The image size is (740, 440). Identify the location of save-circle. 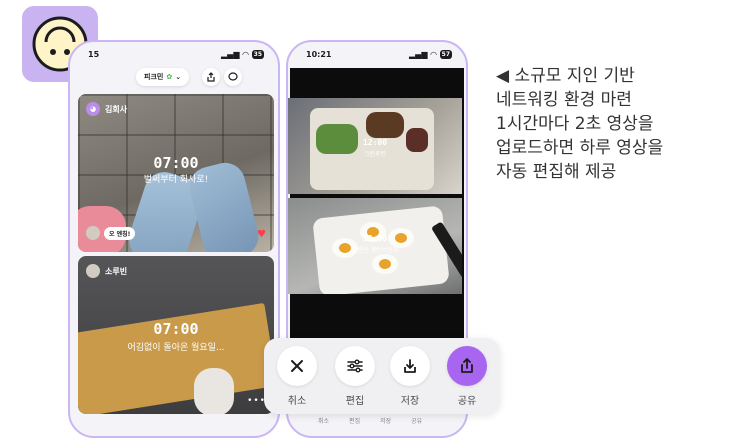
(410, 366).